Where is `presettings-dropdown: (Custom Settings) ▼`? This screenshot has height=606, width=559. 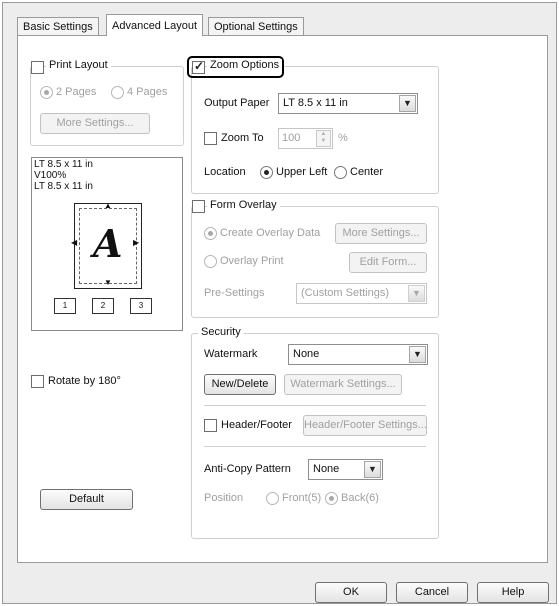 presettings-dropdown: (Custom Settings) ▼ is located at coordinates (361, 293).